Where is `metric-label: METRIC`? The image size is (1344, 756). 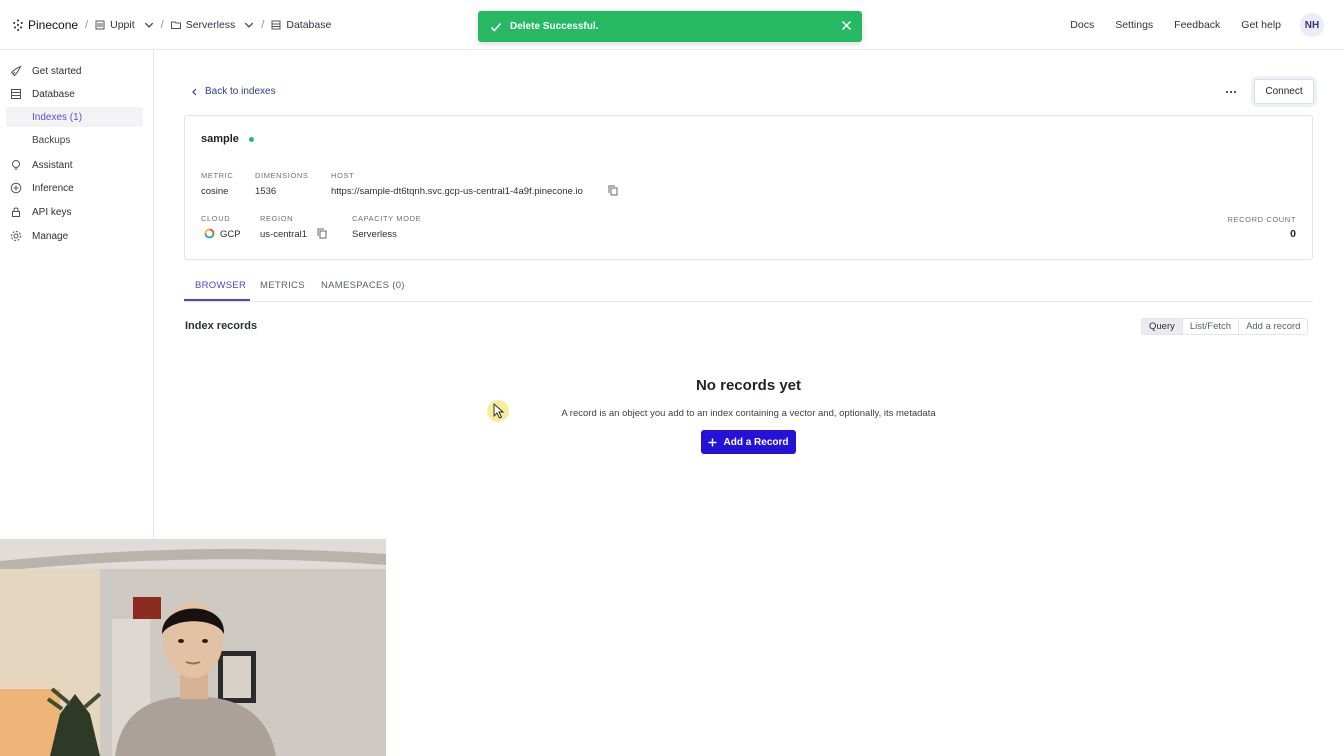 metric-label: METRIC is located at coordinates (217, 175).